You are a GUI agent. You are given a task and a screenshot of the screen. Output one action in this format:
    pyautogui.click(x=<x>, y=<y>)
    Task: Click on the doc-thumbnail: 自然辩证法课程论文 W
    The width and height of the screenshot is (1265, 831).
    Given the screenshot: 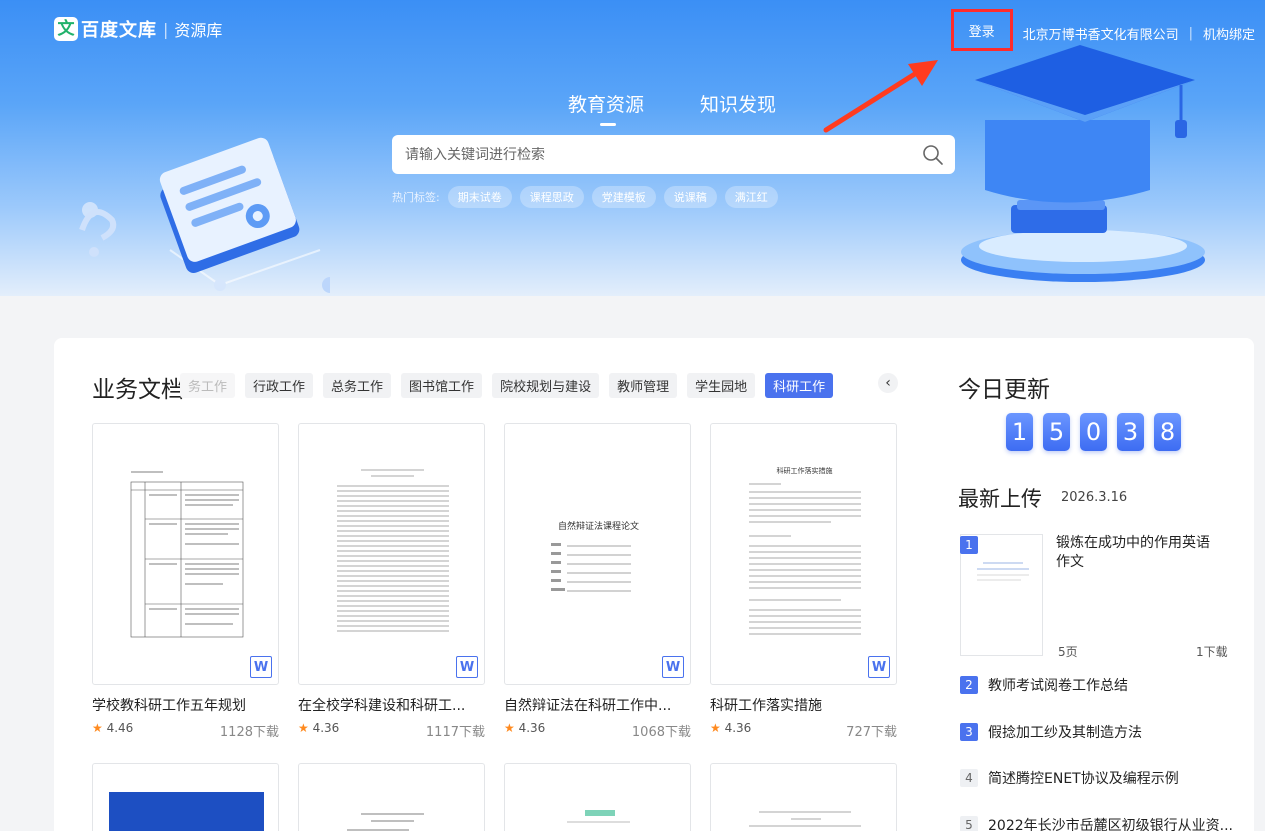 What is the action you would take?
    pyautogui.click(x=597, y=554)
    